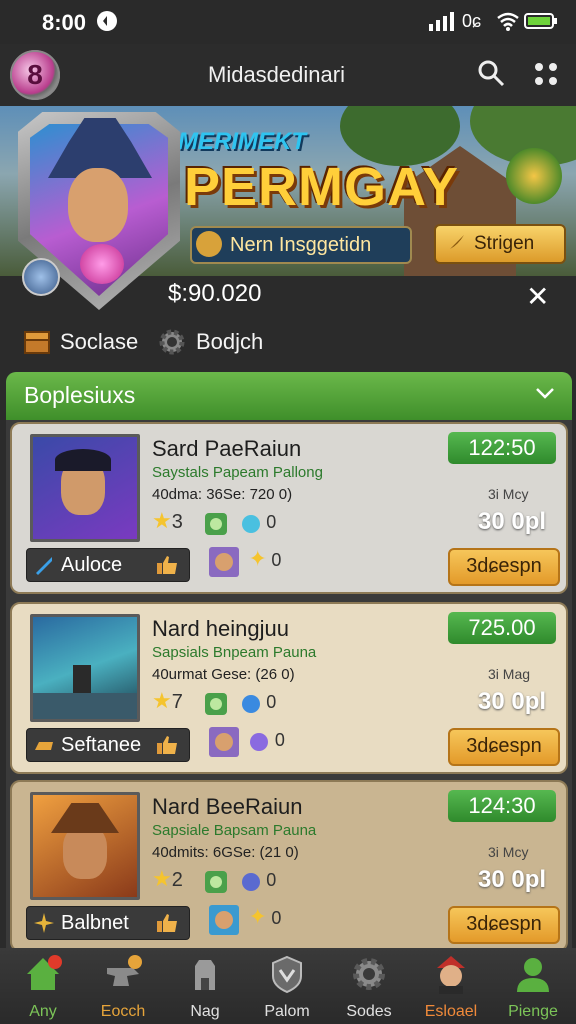 The image size is (576, 1024). I want to click on item-price: 122:50, so click(502, 448).